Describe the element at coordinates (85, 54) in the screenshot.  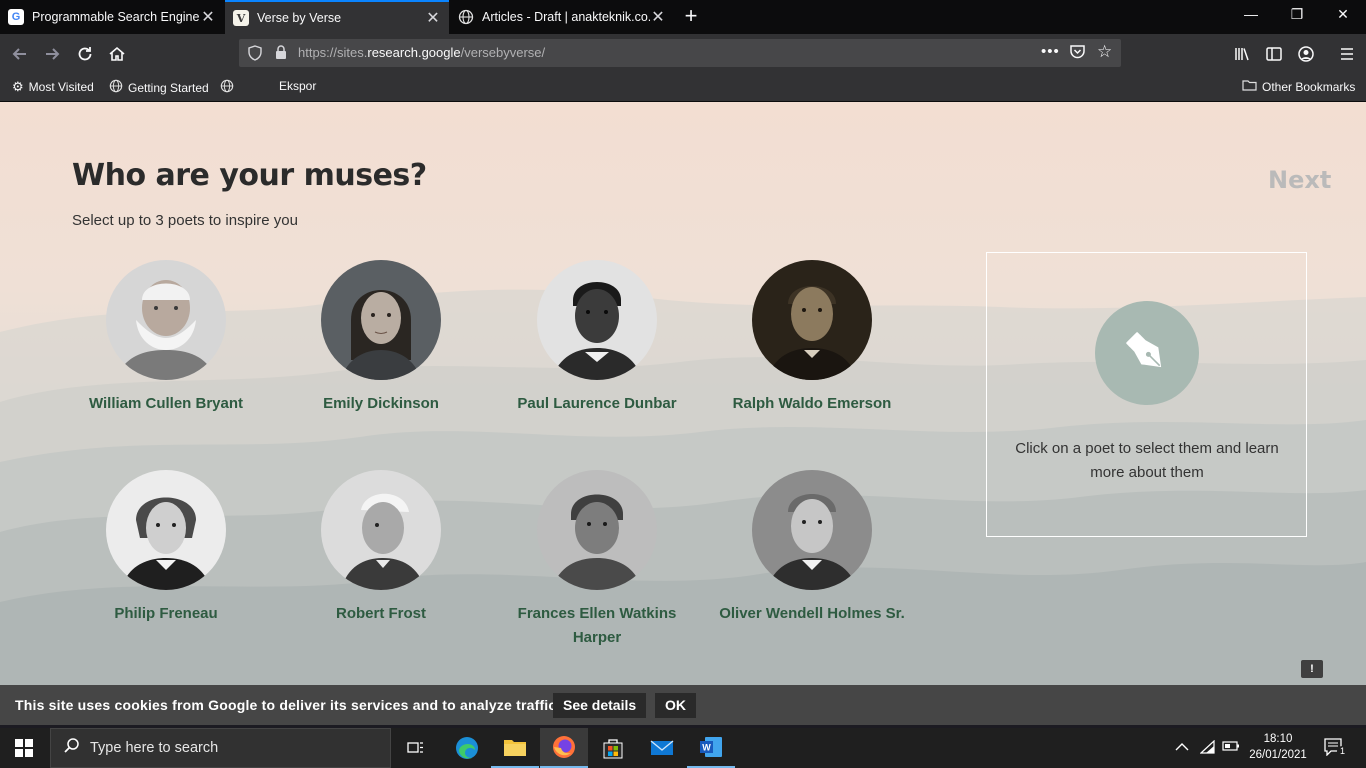
I see `reload-button` at that location.